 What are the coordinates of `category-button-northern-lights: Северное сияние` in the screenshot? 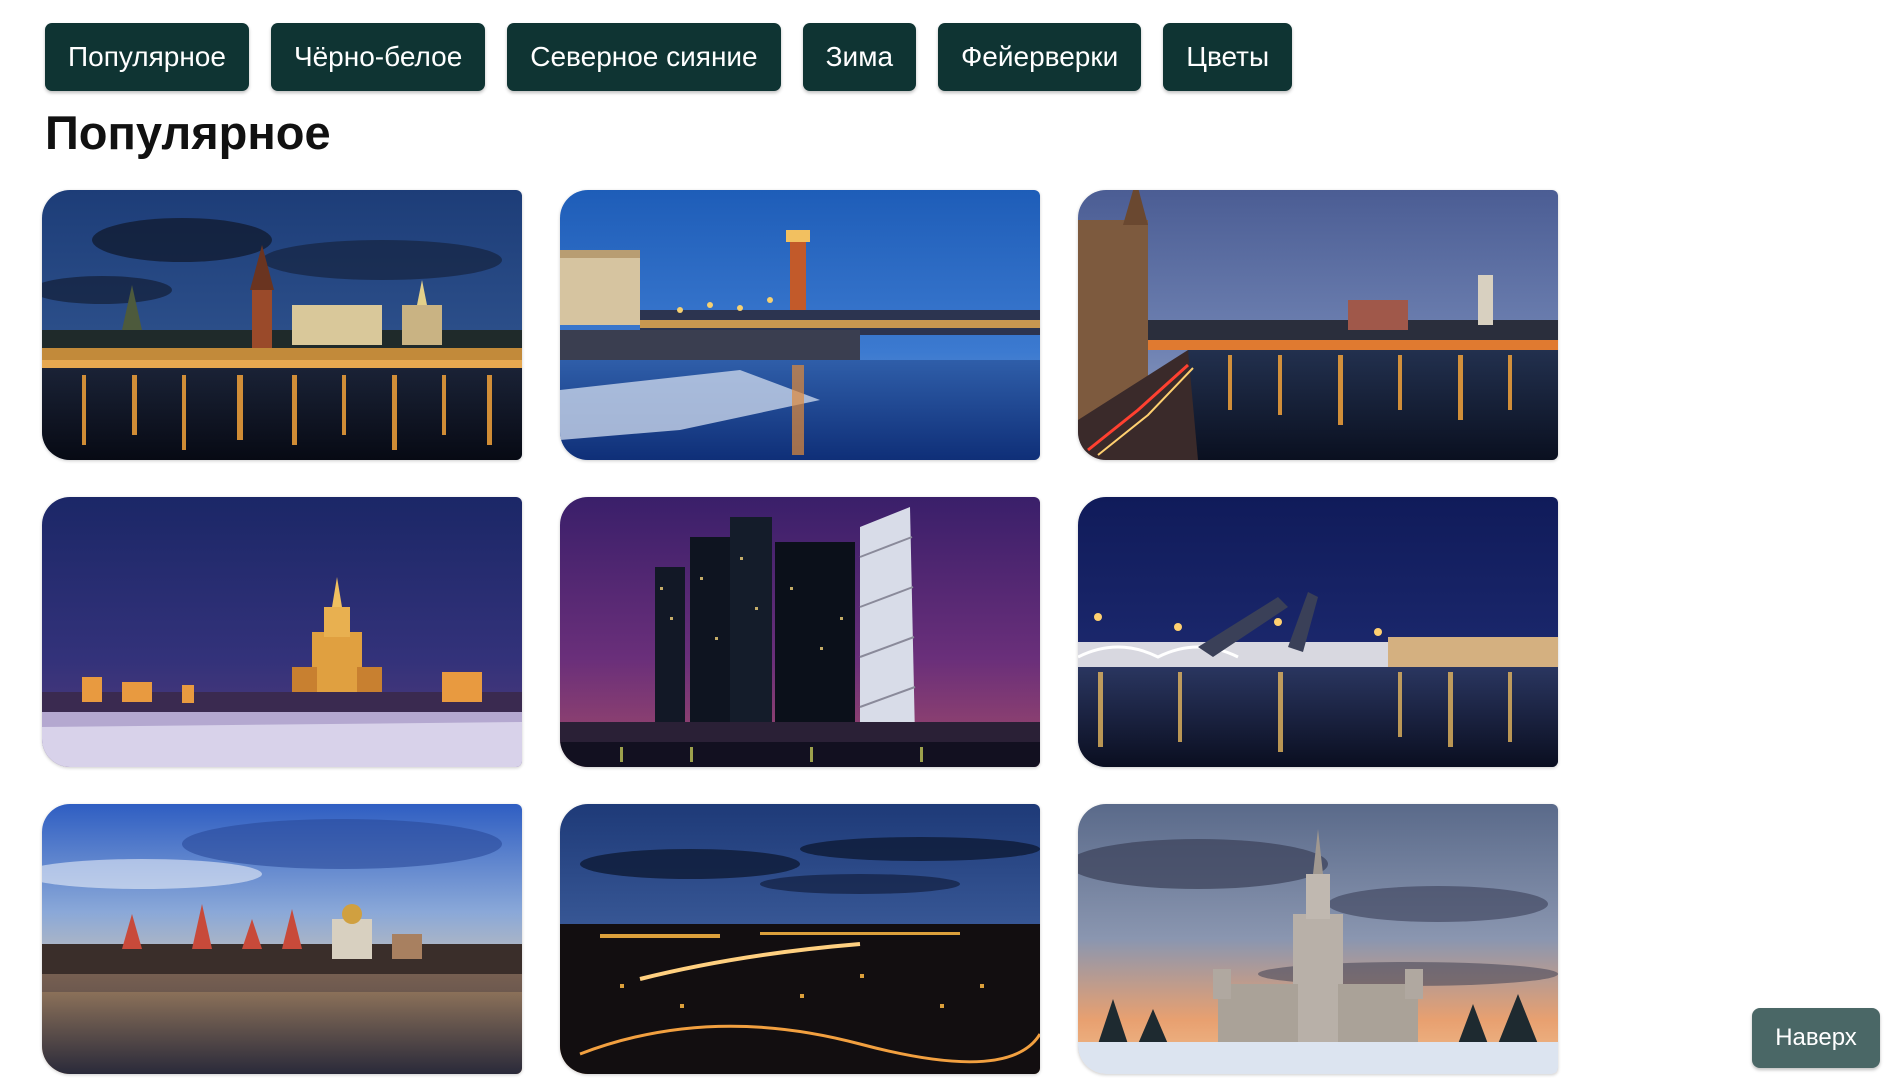 It's located at (644, 57).